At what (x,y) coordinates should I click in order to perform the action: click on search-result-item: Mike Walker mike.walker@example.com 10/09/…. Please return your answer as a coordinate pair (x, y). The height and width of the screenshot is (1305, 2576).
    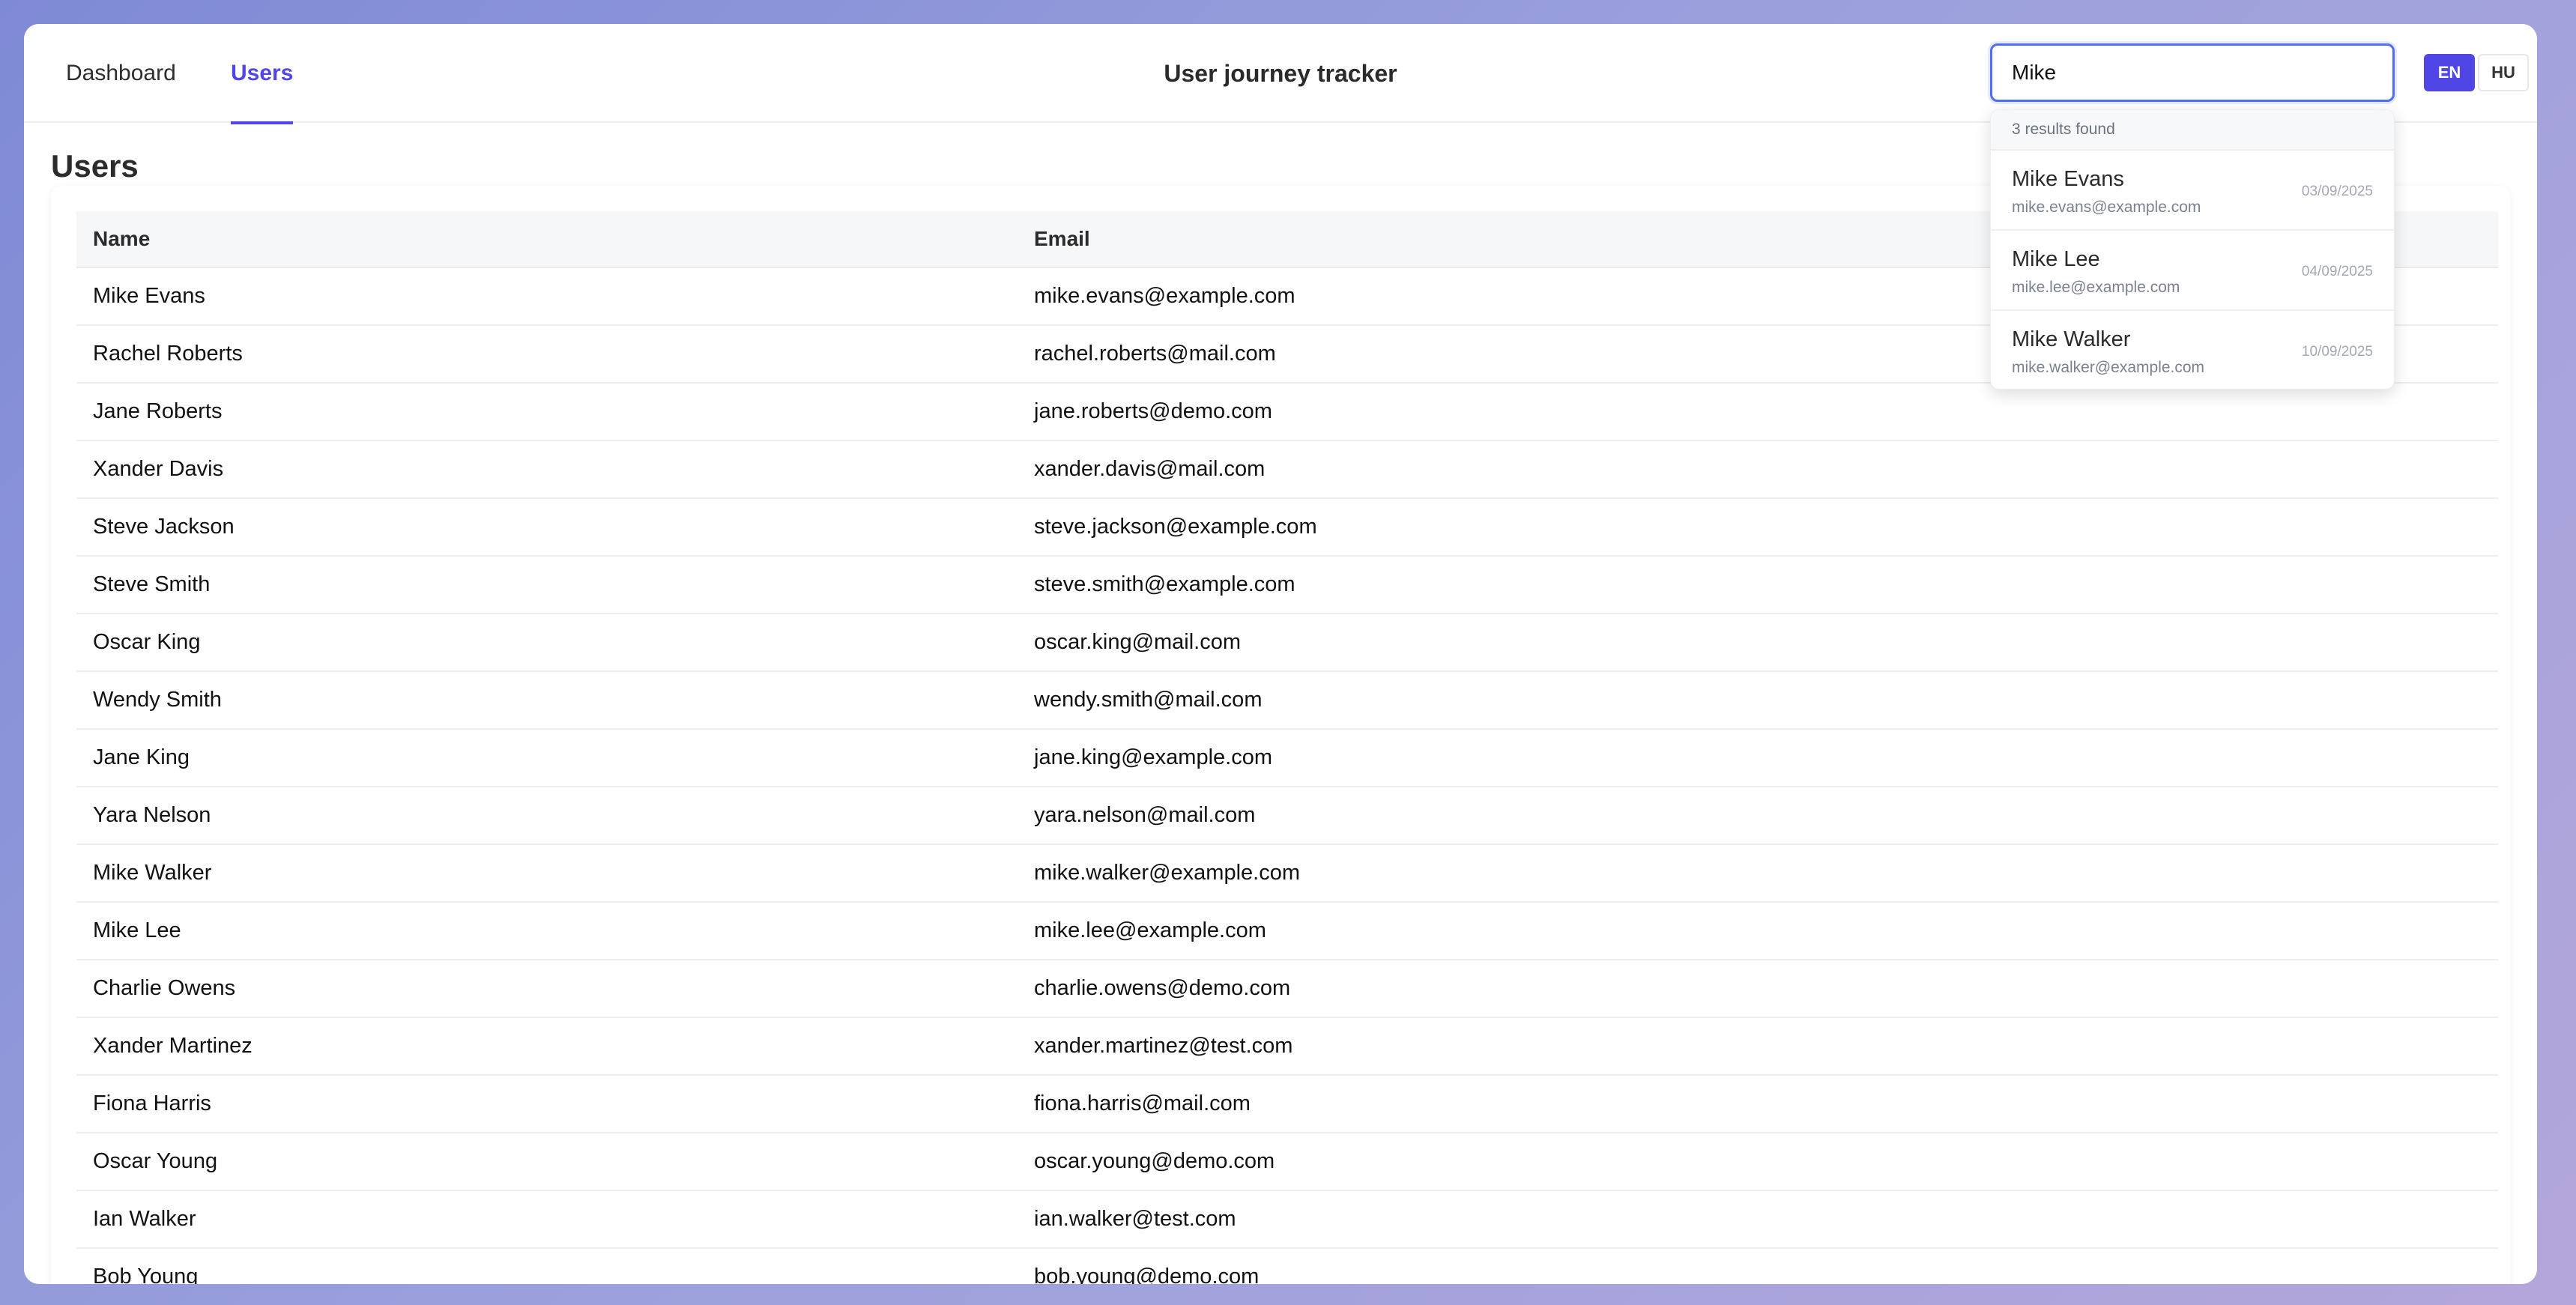
    Looking at the image, I should click on (2192, 350).